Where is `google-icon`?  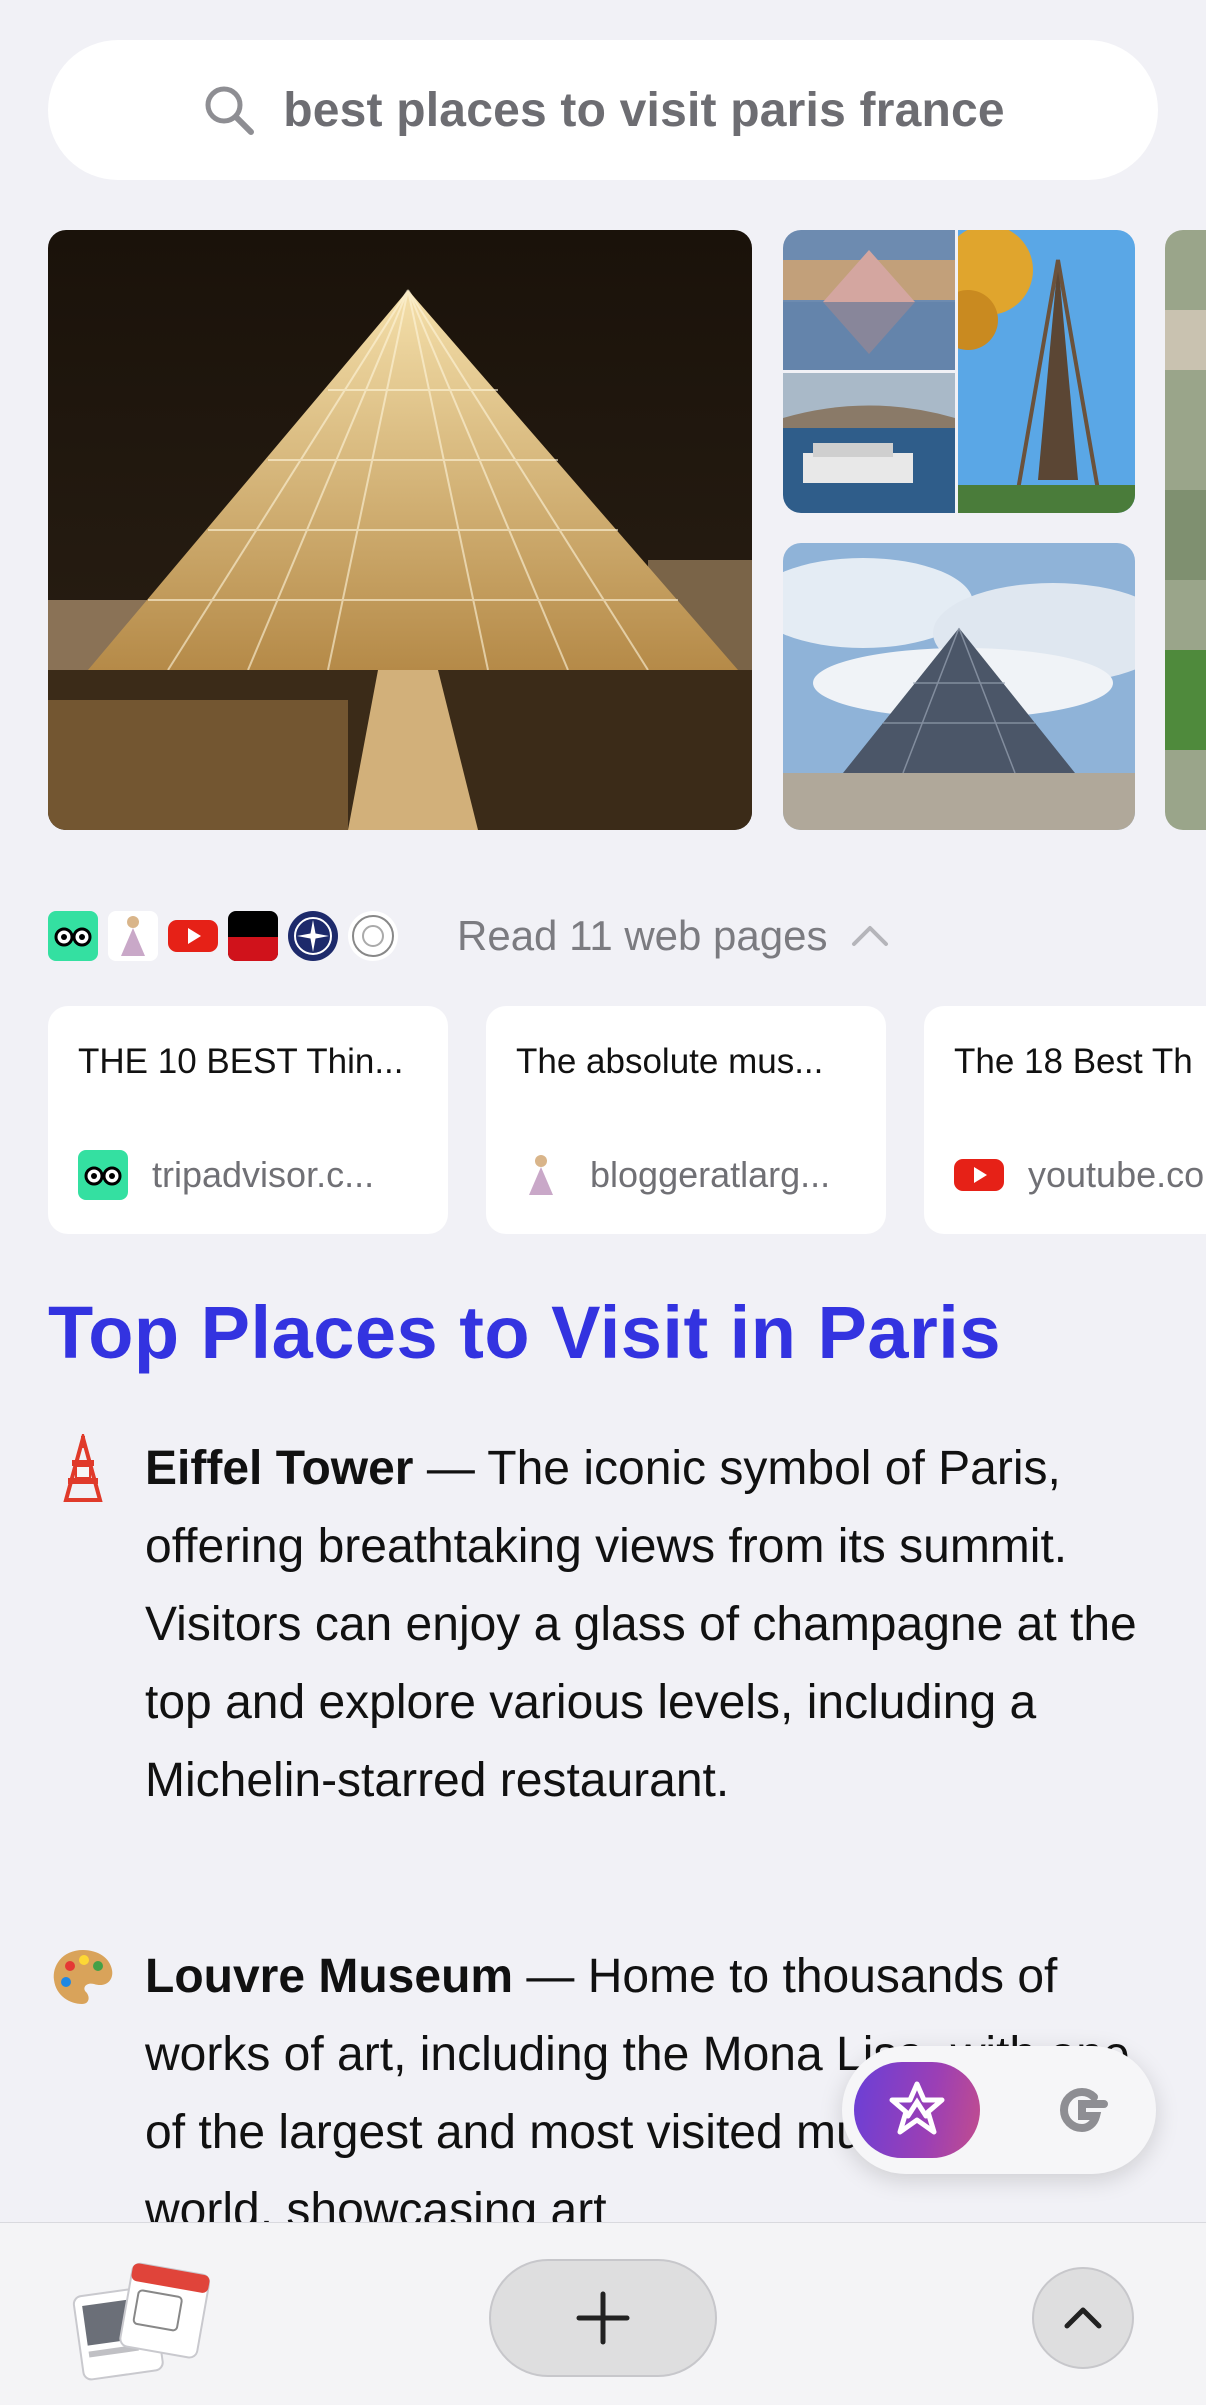
google-icon is located at coordinates (1082, 2110).